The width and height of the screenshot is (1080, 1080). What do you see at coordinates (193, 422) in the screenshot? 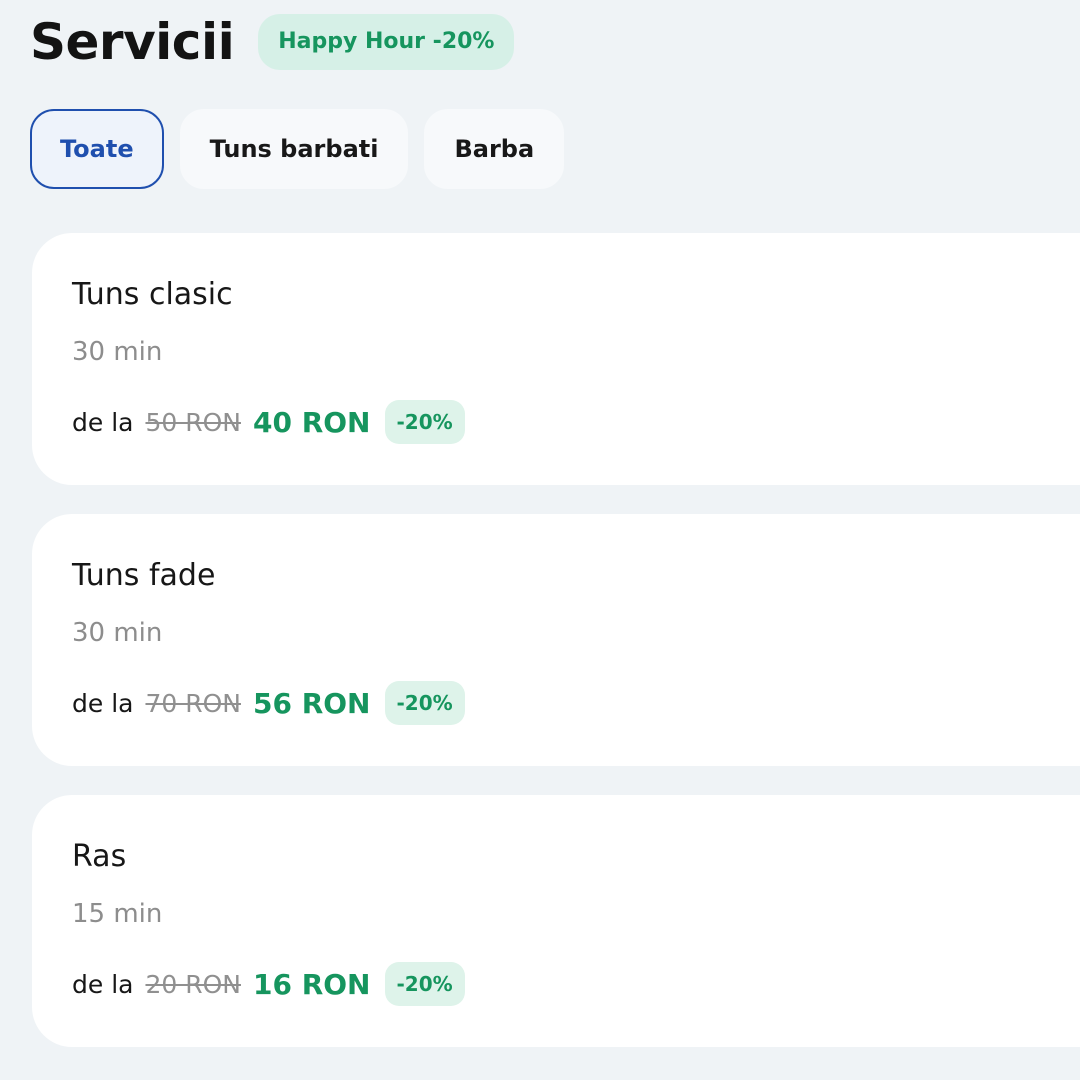
I see `old-price: 50 RON` at bounding box center [193, 422].